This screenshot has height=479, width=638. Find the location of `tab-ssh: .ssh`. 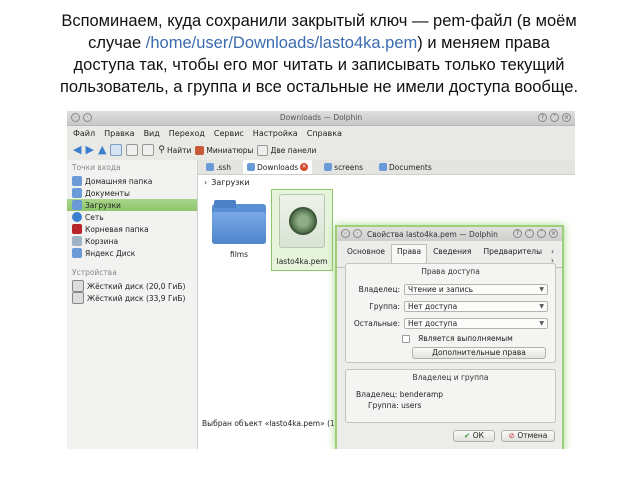

tab-ssh: .ssh is located at coordinates (218, 167).